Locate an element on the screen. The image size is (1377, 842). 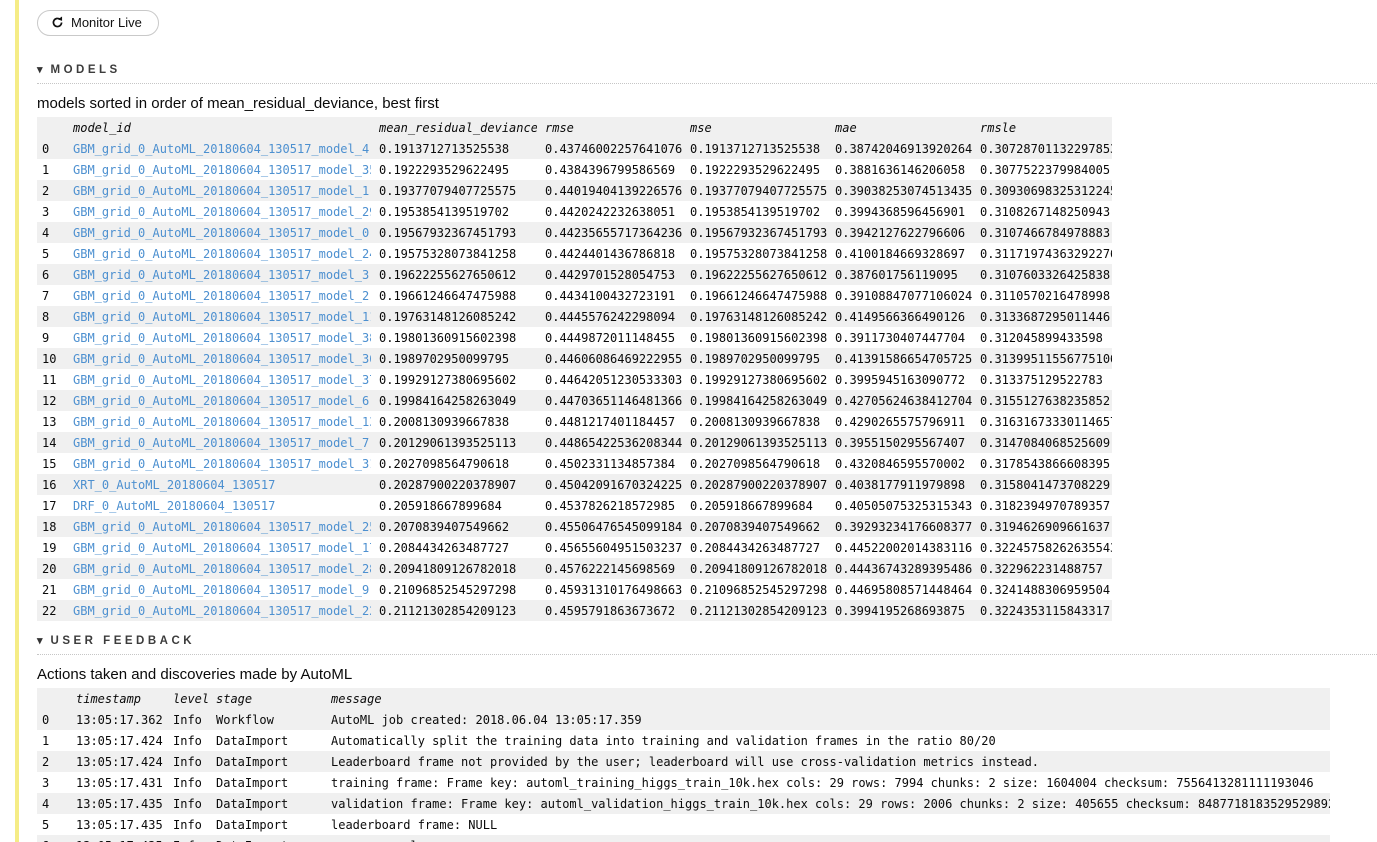
user-feedback-section-header: ▾ USER FEEDBACK is located at coordinates (707, 644).